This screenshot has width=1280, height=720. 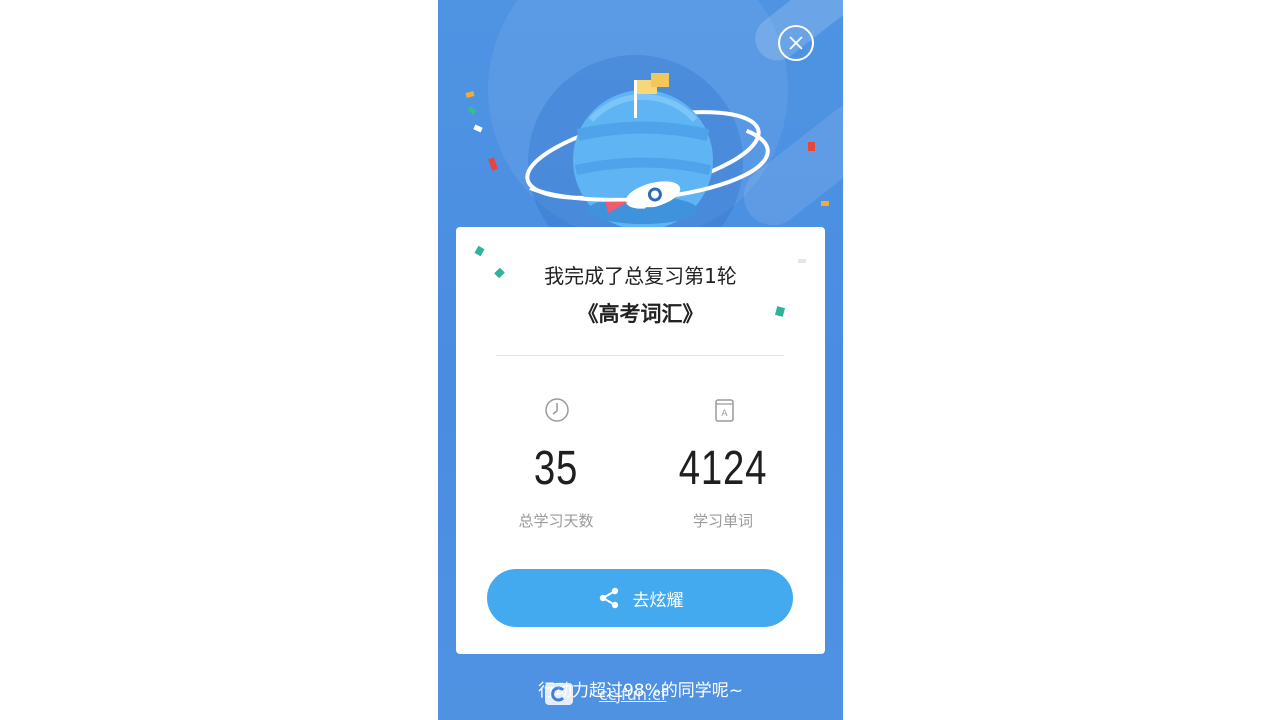 I want to click on clock-icon, so click(x=557, y=410).